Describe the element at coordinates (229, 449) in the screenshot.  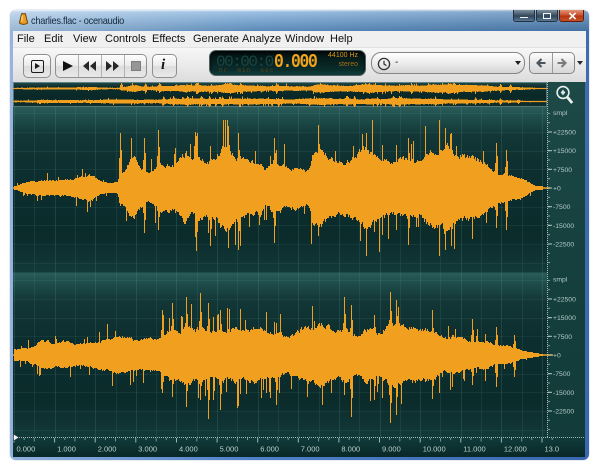
I see `svg-text: 5.000` at that location.